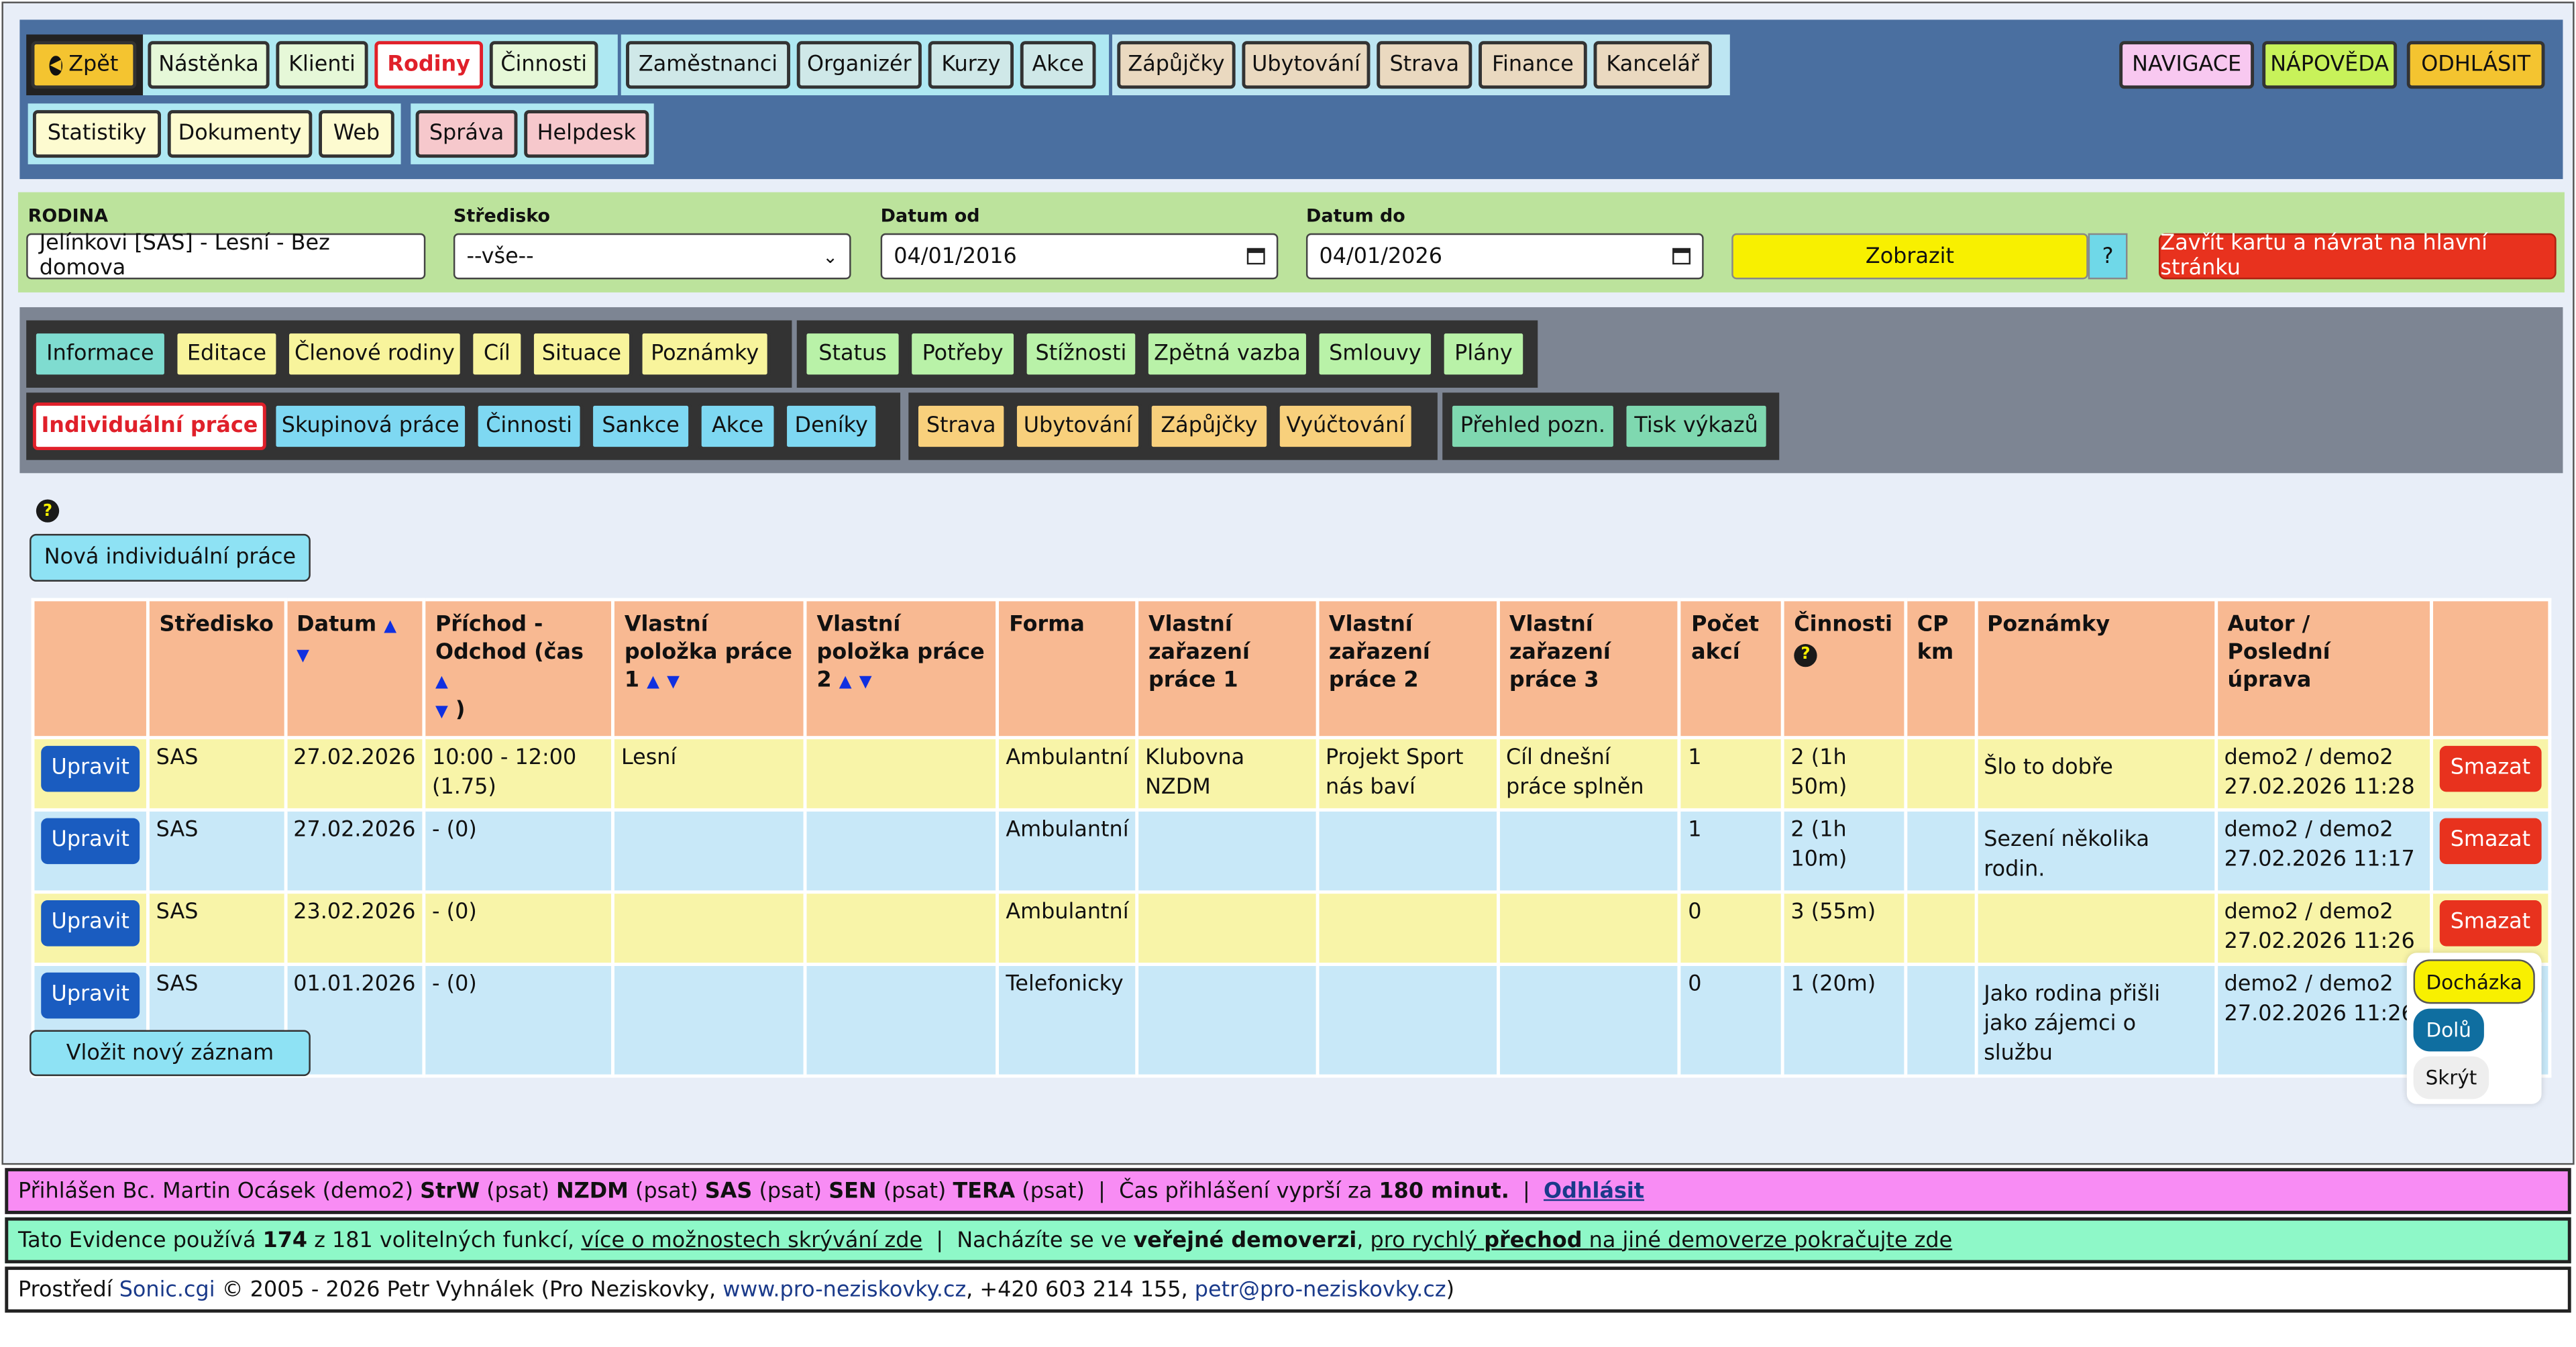 This screenshot has width=2576, height=1347. What do you see at coordinates (728, 1191) in the screenshot?
I see `unit-sas: SAS` at bounding box center [728, 1191].